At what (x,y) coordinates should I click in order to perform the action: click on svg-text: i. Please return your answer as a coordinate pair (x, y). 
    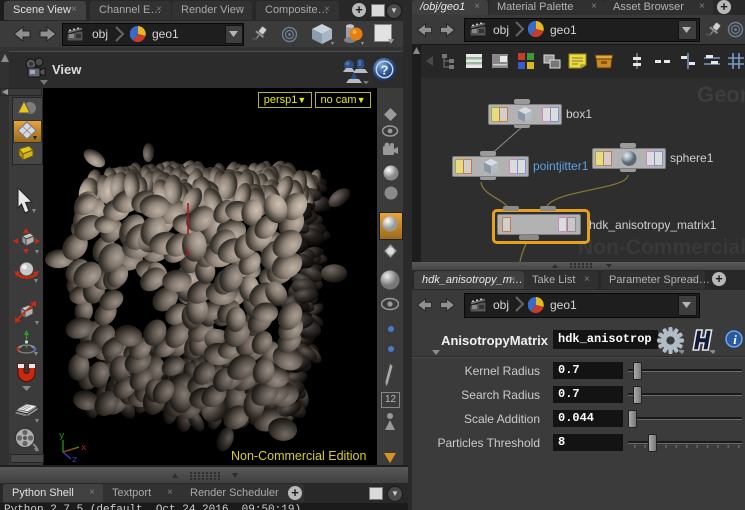
    Looking at the image, I should click on (735, 339).